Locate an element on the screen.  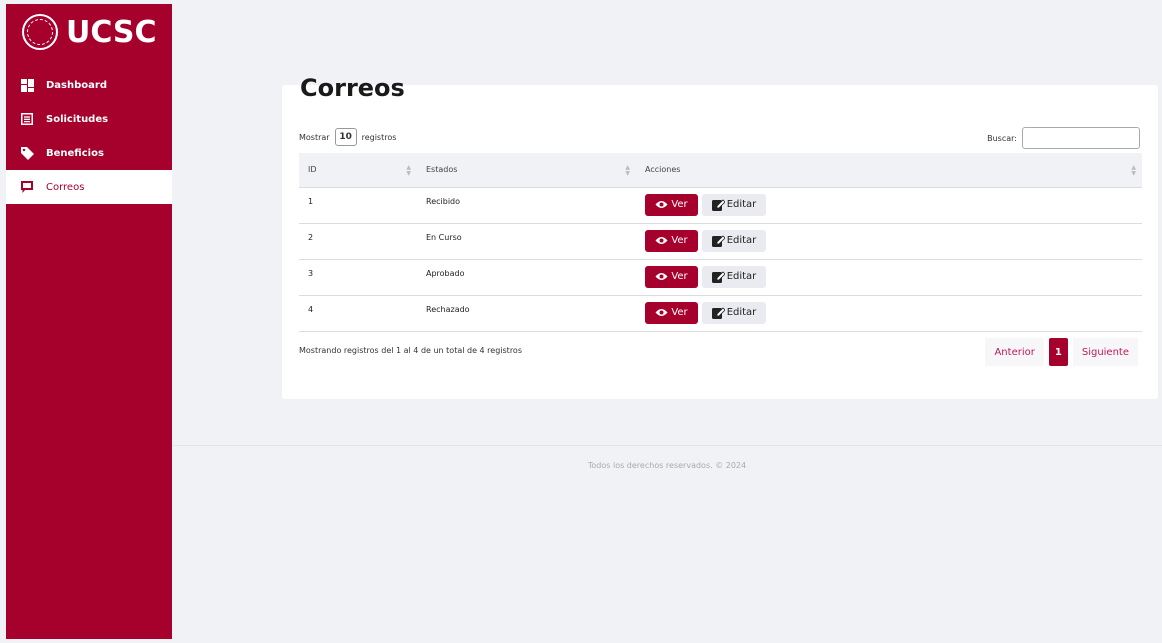
logo: UCSC is located at coordinates (89, 32).